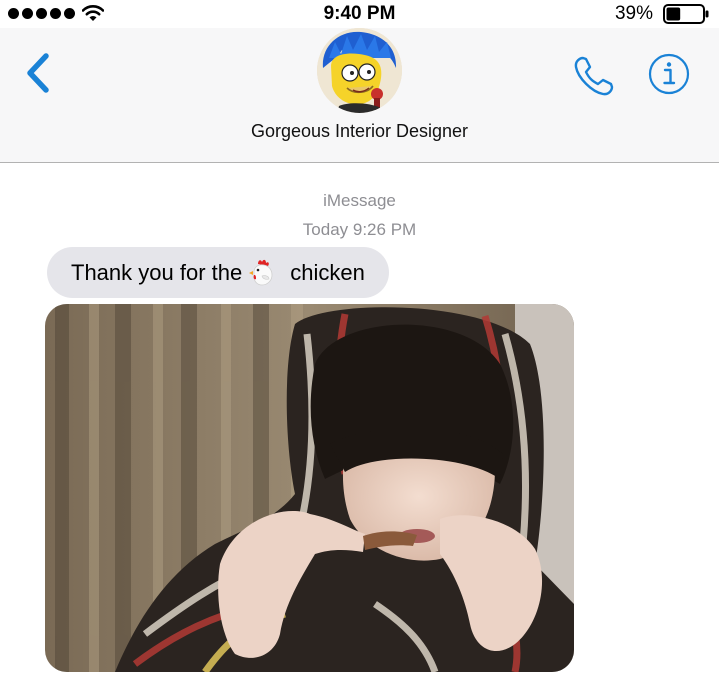 Image resolution: width=719 pixels, height=685 pixels. I want to click on status-bar: 9:40 PM 39%, so click(359, 14).